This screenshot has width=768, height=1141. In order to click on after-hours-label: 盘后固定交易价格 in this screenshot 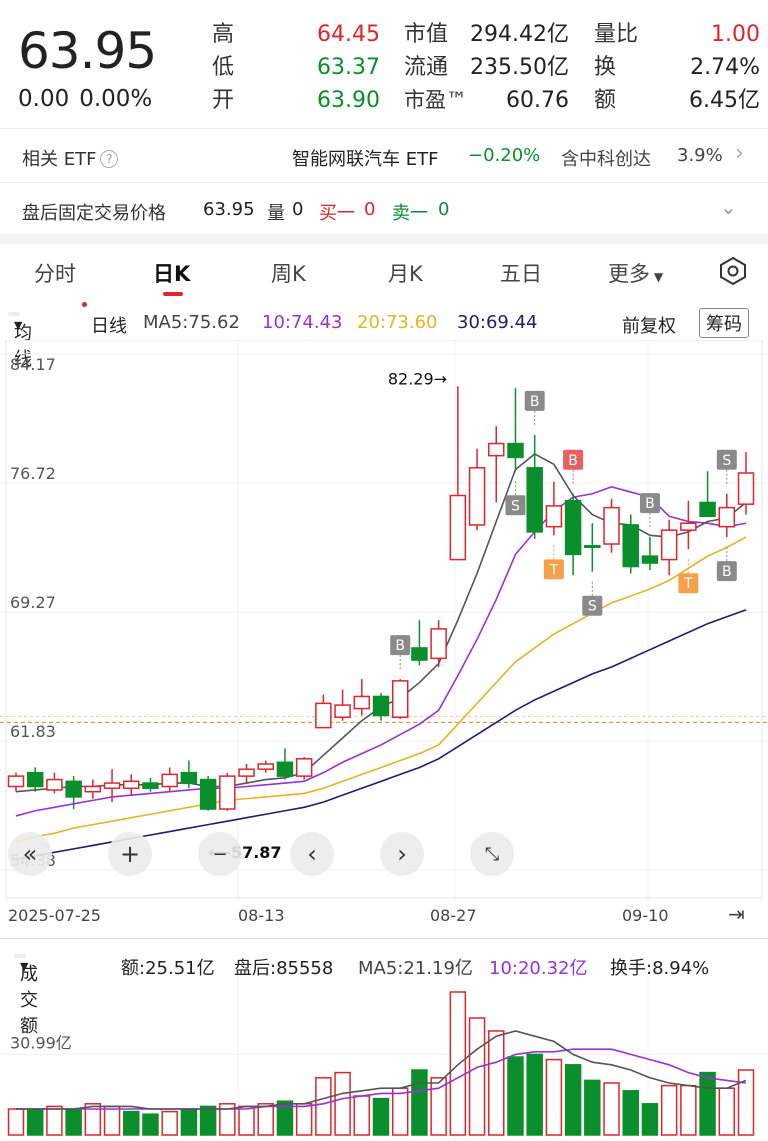, I will do `click(94, 213)`.